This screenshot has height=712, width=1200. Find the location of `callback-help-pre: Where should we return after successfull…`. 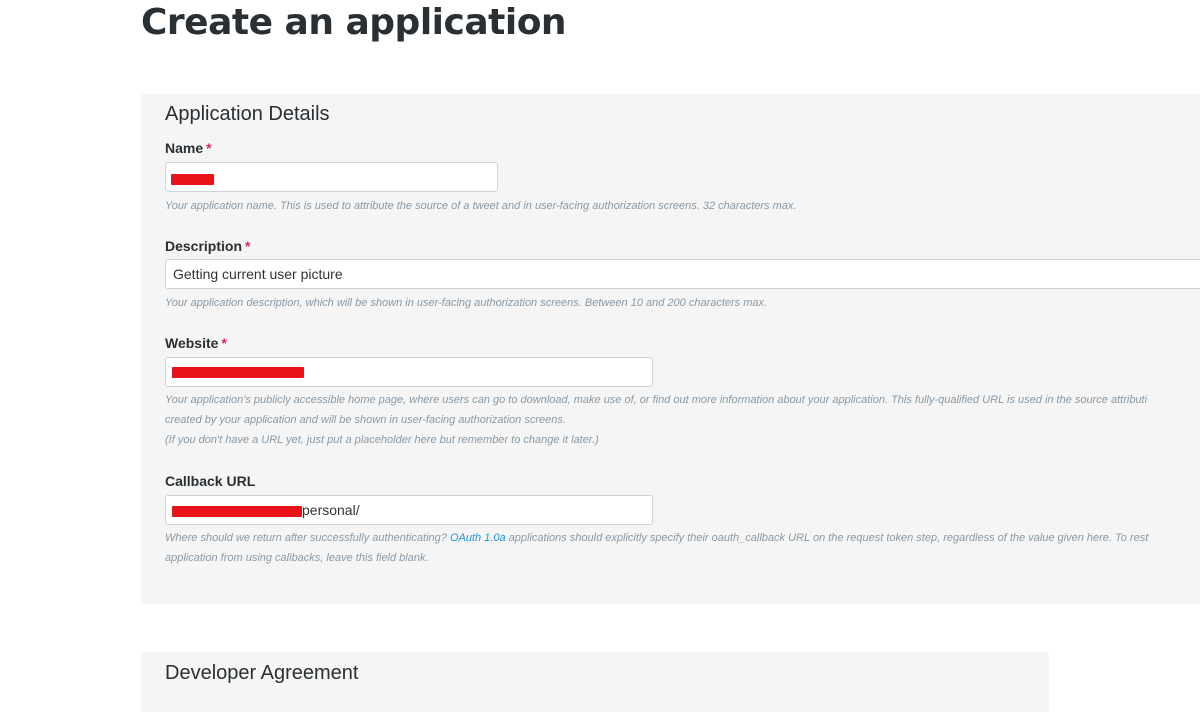

callback-help-pre: Where should we return after successfull… is located at coordinates (306, 538).